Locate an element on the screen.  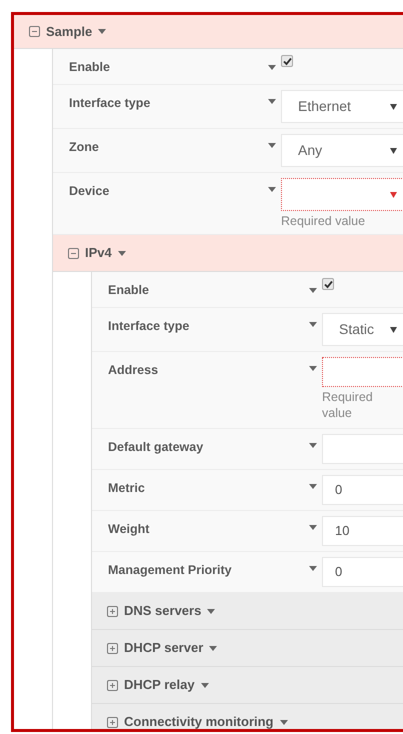
field-label: Zone is located at coordinates (84, 147).